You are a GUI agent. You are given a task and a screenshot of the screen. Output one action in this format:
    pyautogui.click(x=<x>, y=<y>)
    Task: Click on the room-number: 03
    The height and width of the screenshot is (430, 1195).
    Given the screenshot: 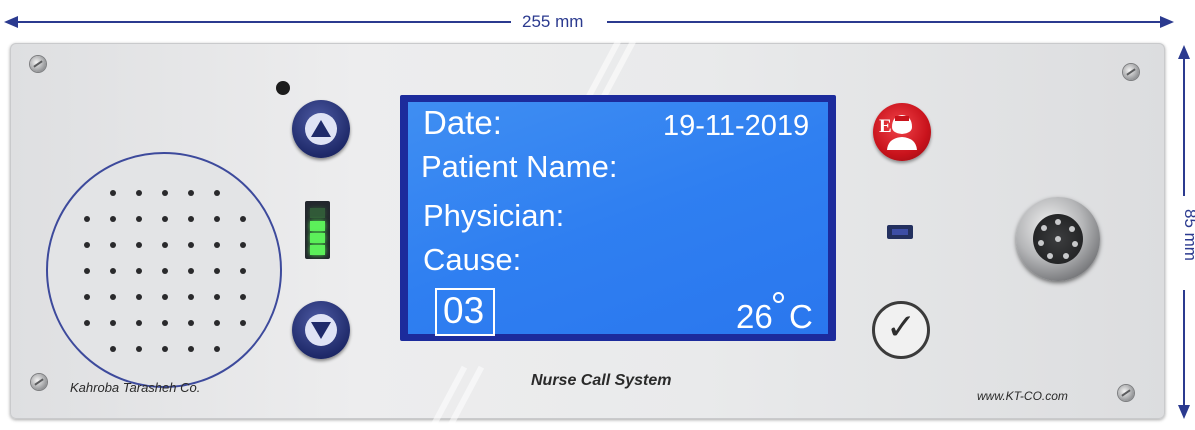 What is the action you would take?
    pyautogui.click(x=464, y=310)
    